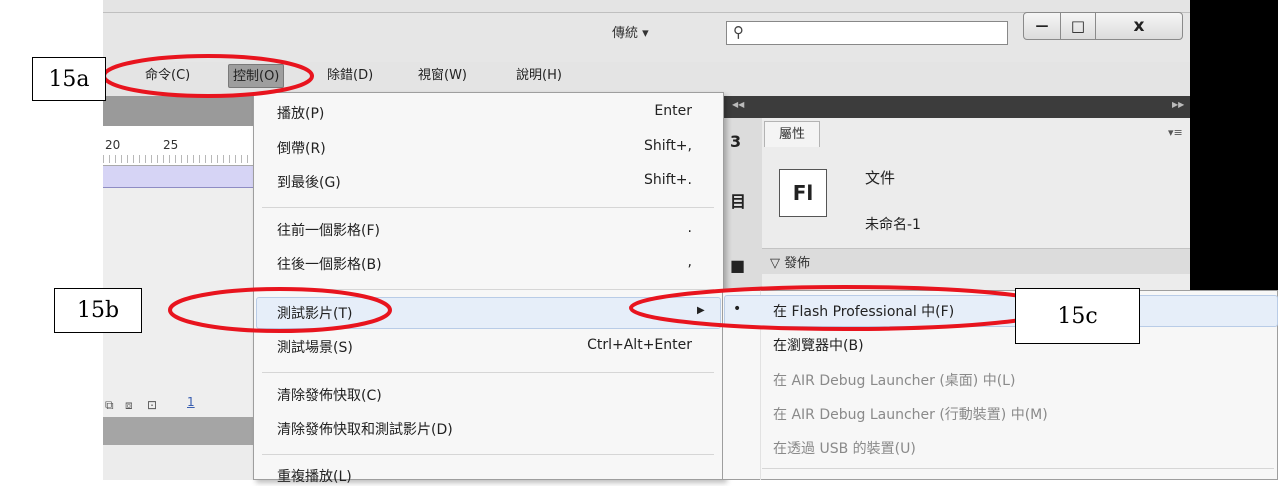  I want to click on callout-15c: 15c, so click(1077, 316).